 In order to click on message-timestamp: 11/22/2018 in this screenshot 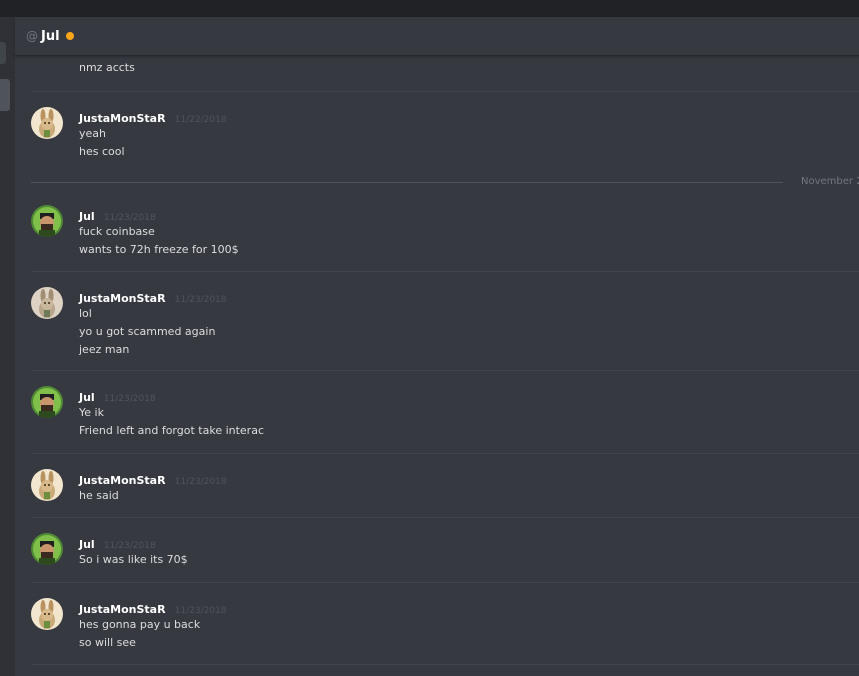, I will do `click(200, 120)`.